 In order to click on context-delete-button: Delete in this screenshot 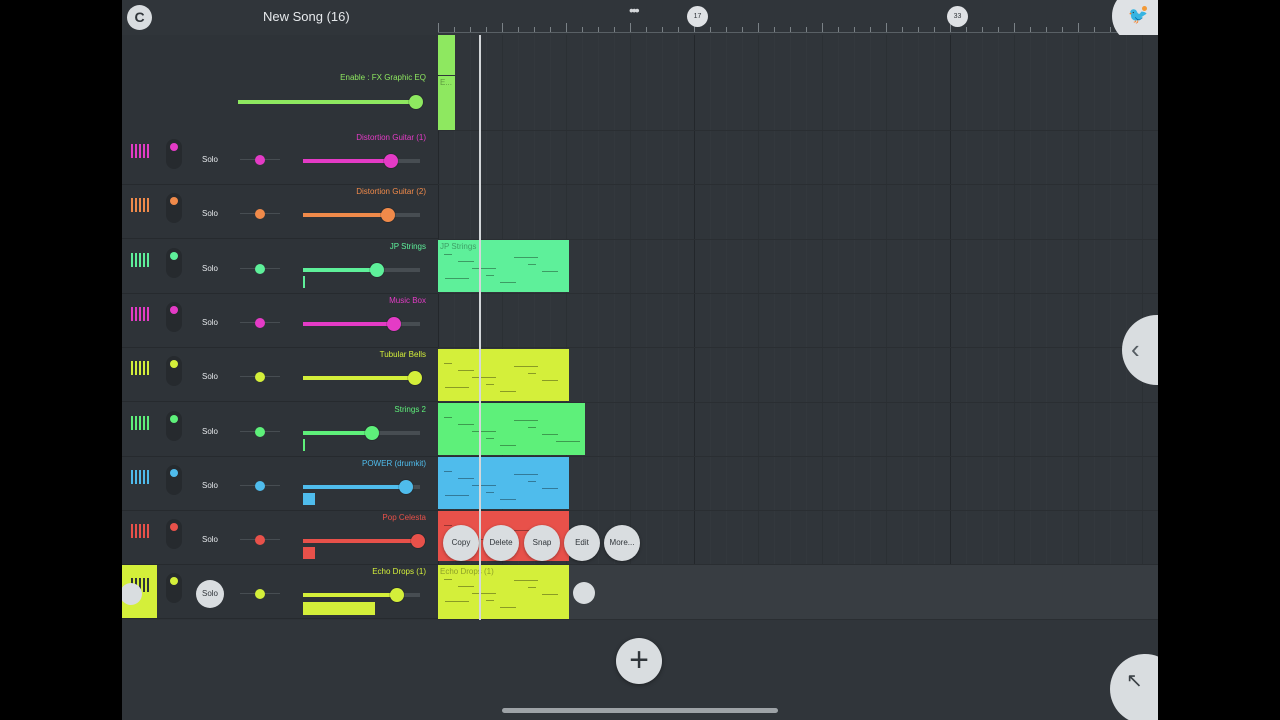, I will do `click(501, 543)`.